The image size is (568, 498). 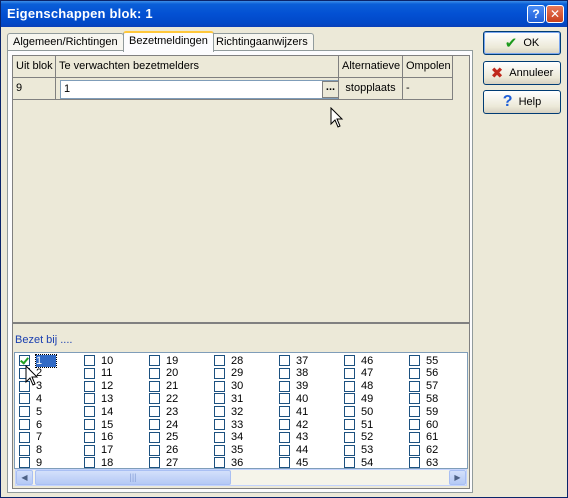 I want to click on bezet-checkbox-item: 8, so click(x=30, y=450).